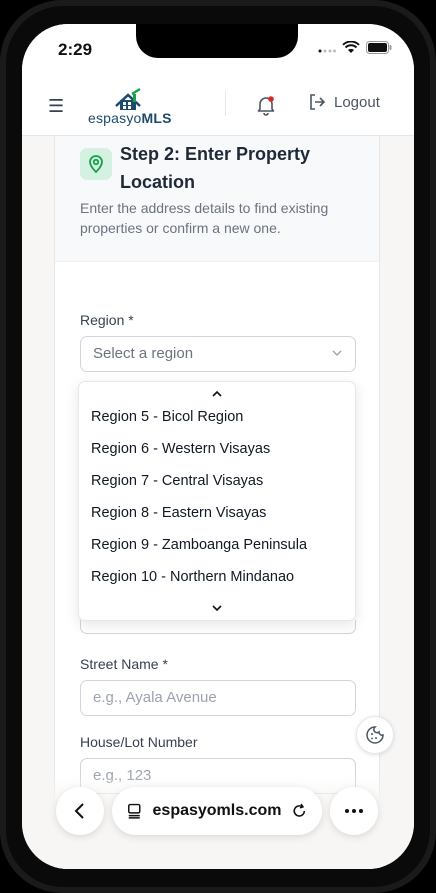  What do you see at coordinates (107, 320) in the screenshot?
I see `region-label: Region *` at bounding box center [107, 320].